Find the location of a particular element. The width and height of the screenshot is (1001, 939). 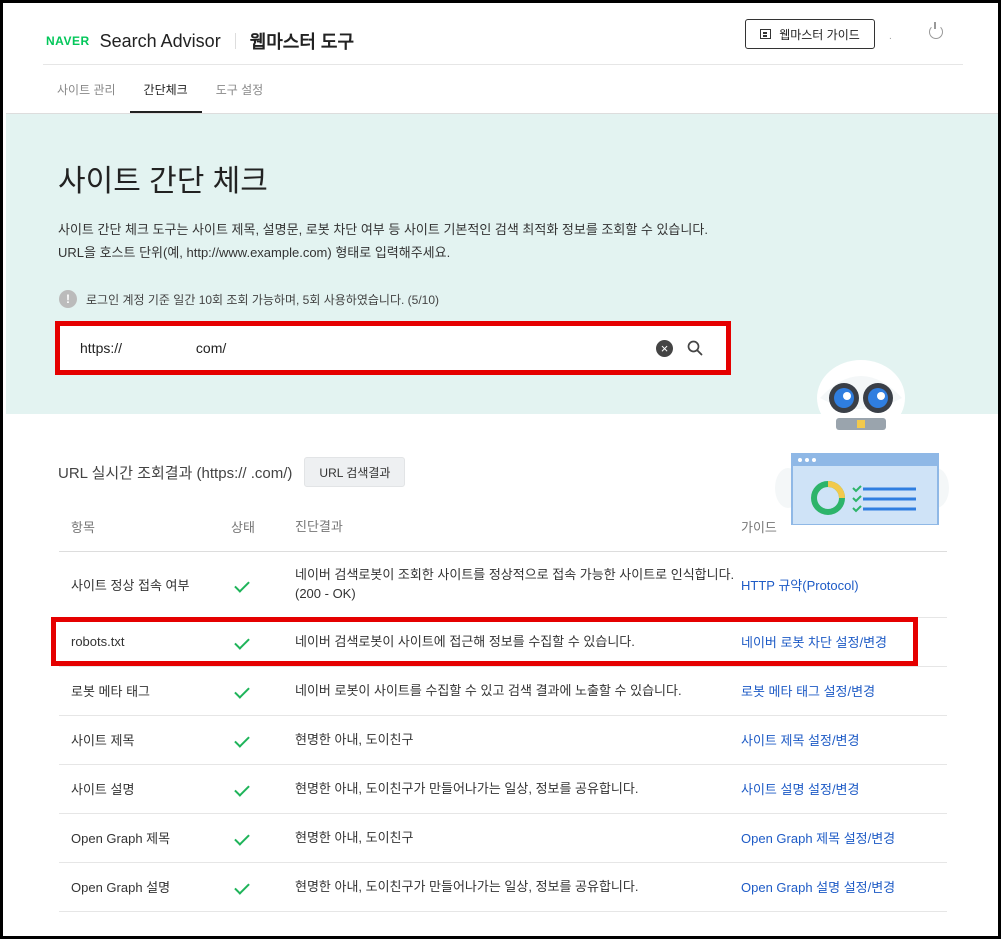

row-guide: Open Graph 설명 설정/변경 is located at coordinates (844, 887).